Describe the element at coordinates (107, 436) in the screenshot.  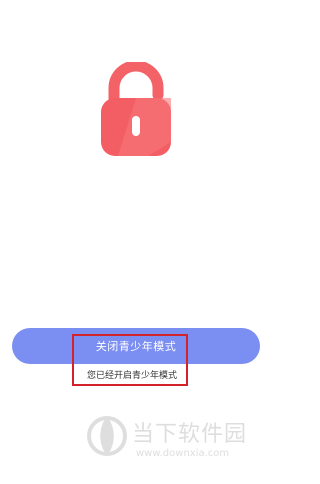
I see `downxia-logo-icon` at that location.